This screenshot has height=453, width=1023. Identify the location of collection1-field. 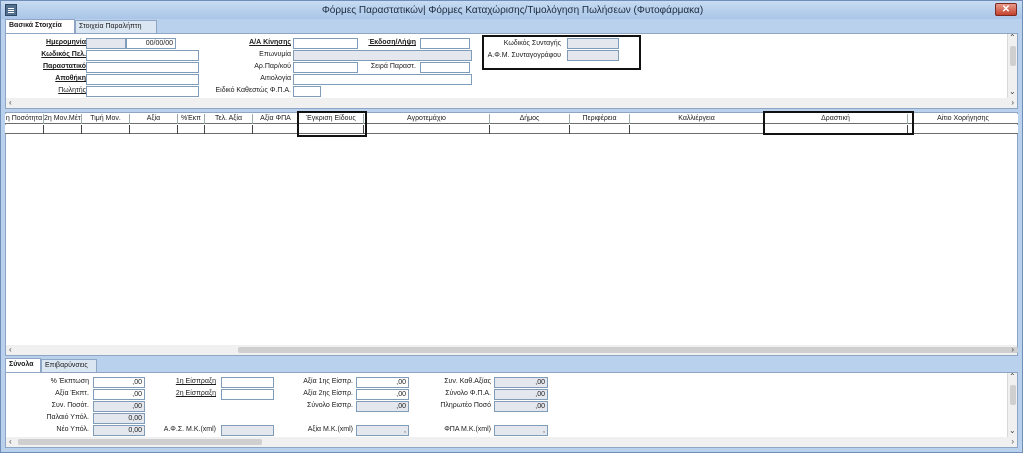
(247, 382).